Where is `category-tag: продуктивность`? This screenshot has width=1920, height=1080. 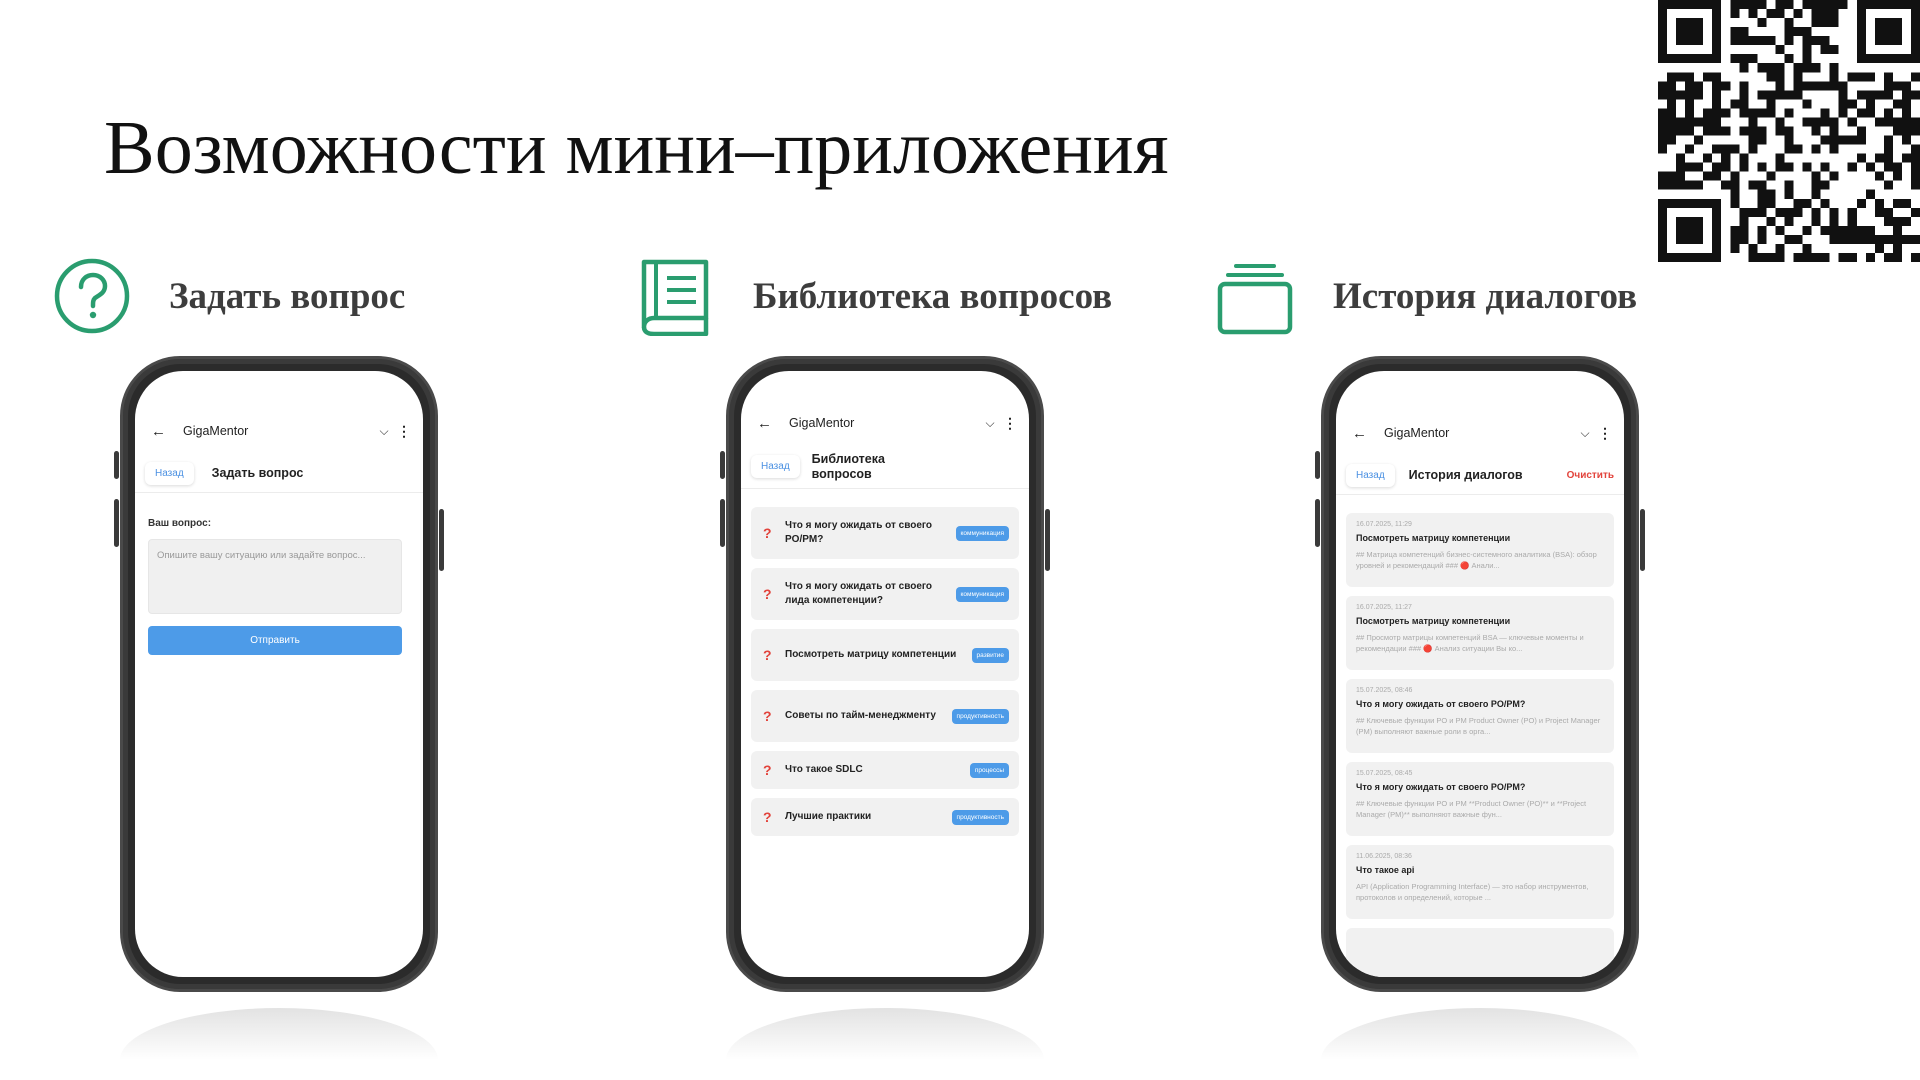
category-tag: продуктивность is located at coordinates (980, 817).